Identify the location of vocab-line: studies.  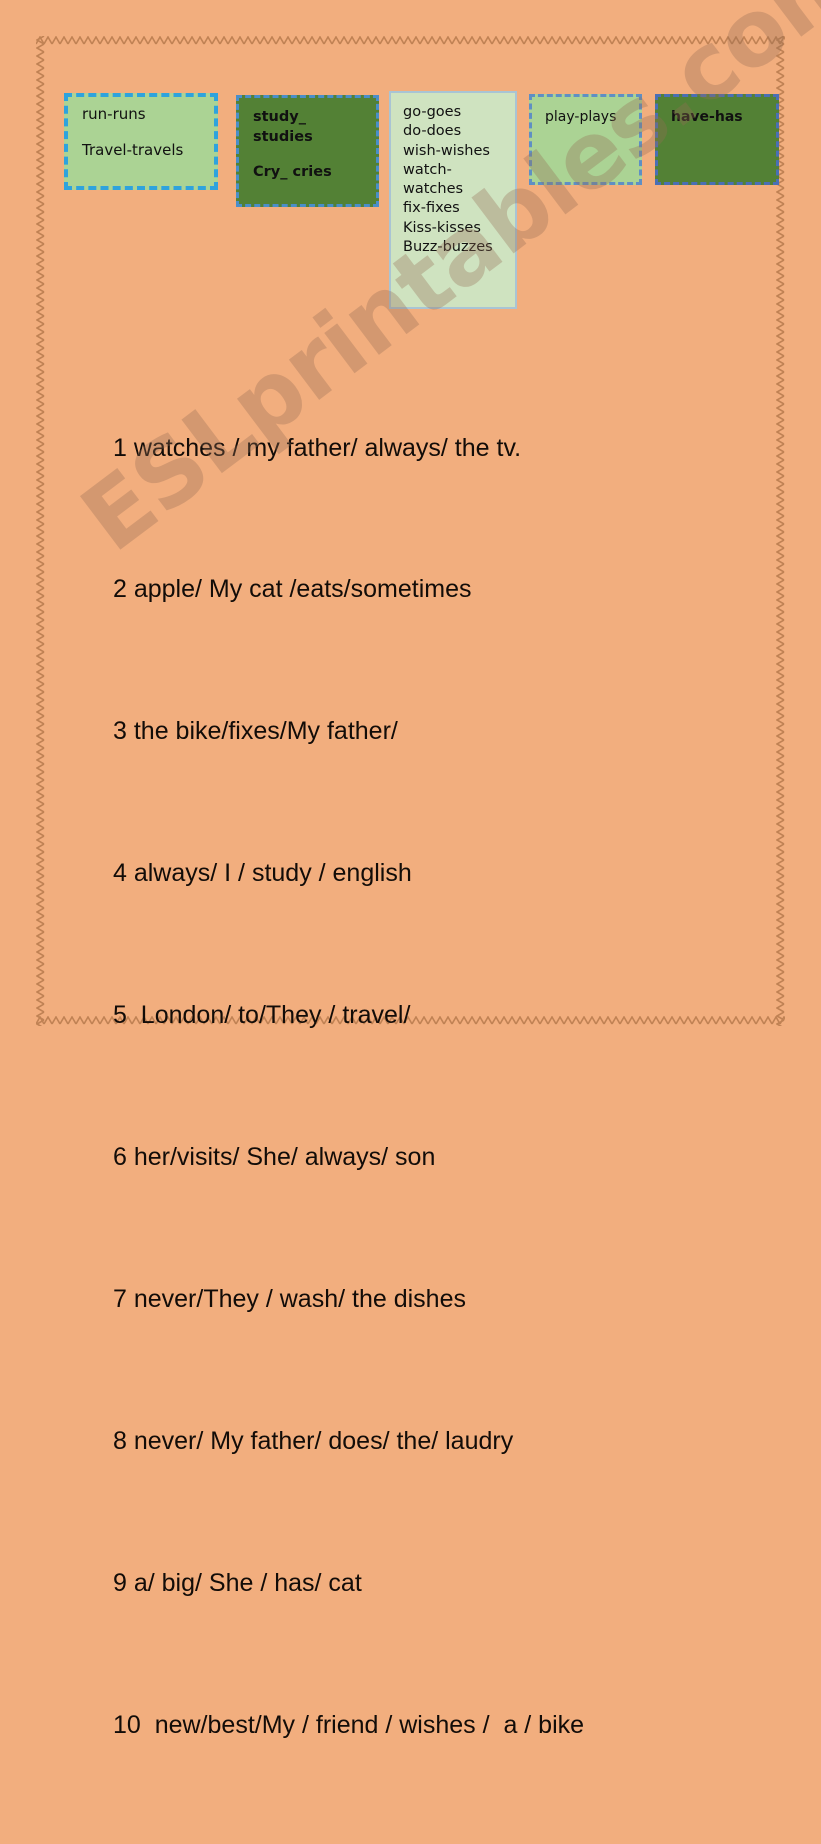
(283, 136).